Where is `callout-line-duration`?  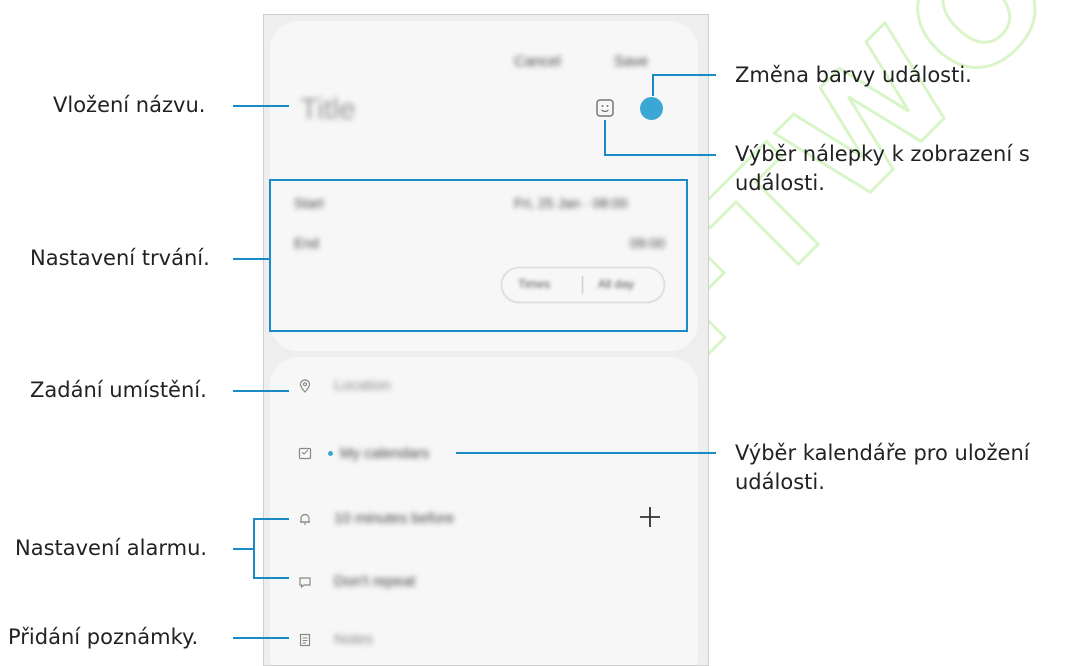 callout-line-duration is located at coordinates (251, 259).